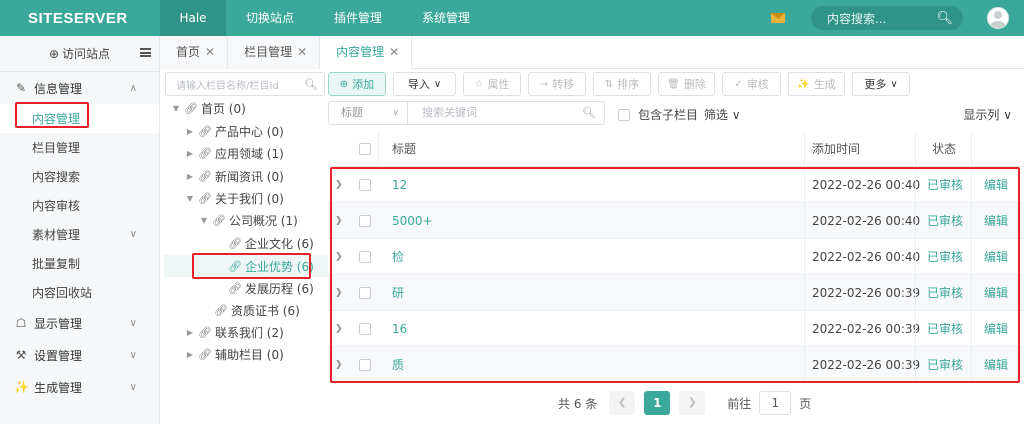 This screenshot has width=1024, height=424. Describe the element at coordinates (368, 113) in the screenshot. I see `search-field-select: 标题 ∨` at that location.